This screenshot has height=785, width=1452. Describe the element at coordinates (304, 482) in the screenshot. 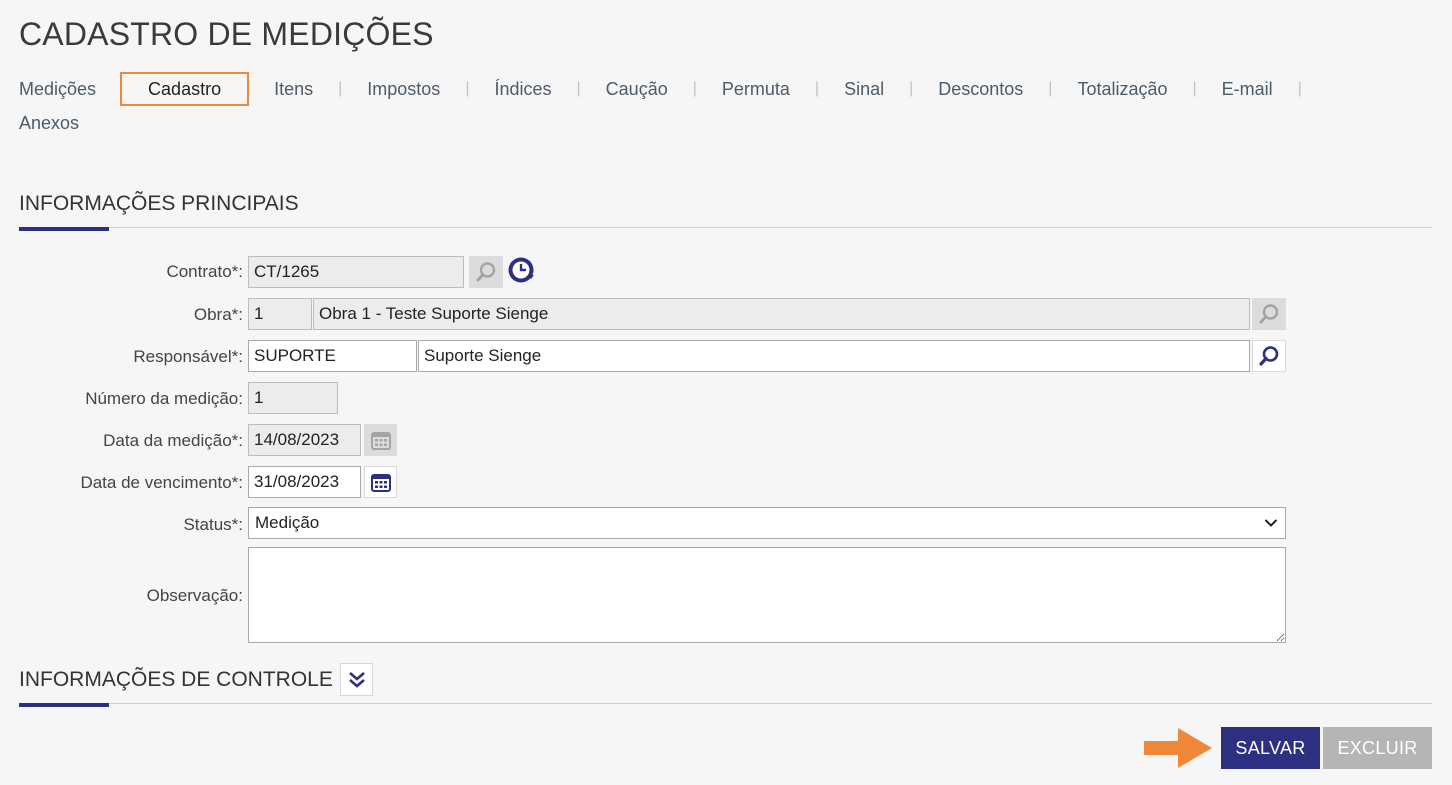

I see `data-vencimento-field: 31/08/2023` at that location.